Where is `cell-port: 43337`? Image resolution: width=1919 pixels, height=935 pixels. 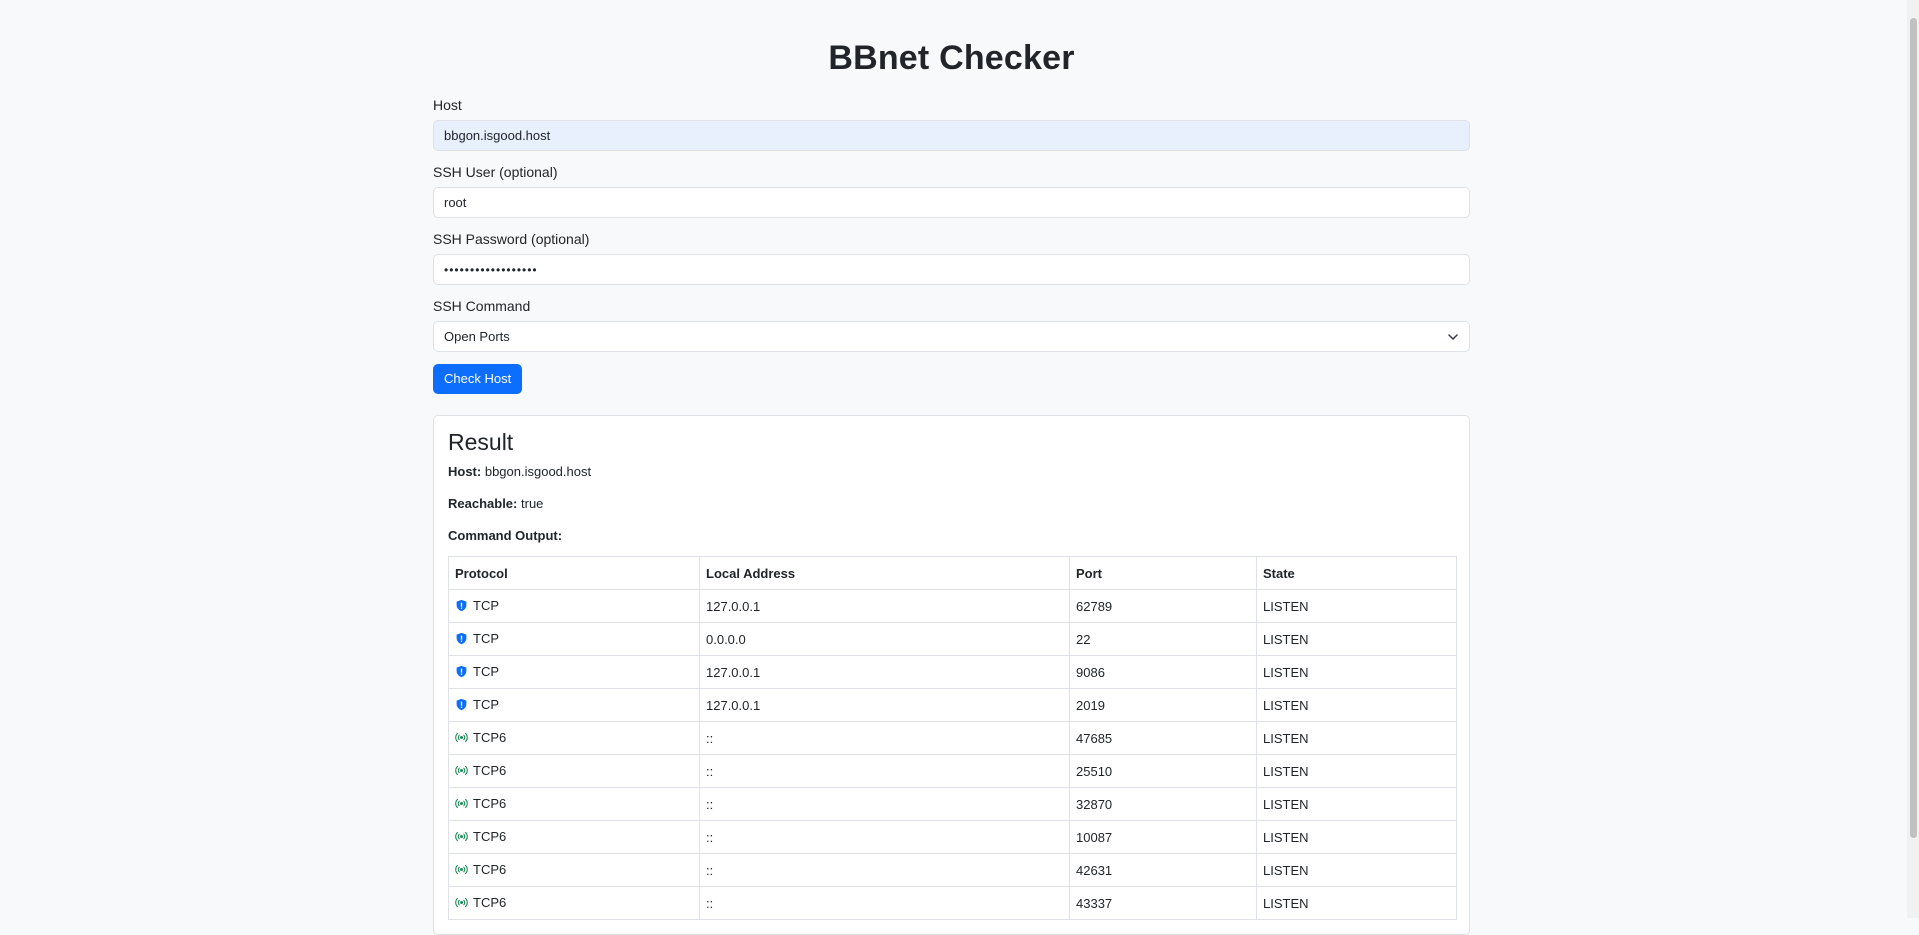
cell-port: 43337 is located at coordinates (1163, 903).